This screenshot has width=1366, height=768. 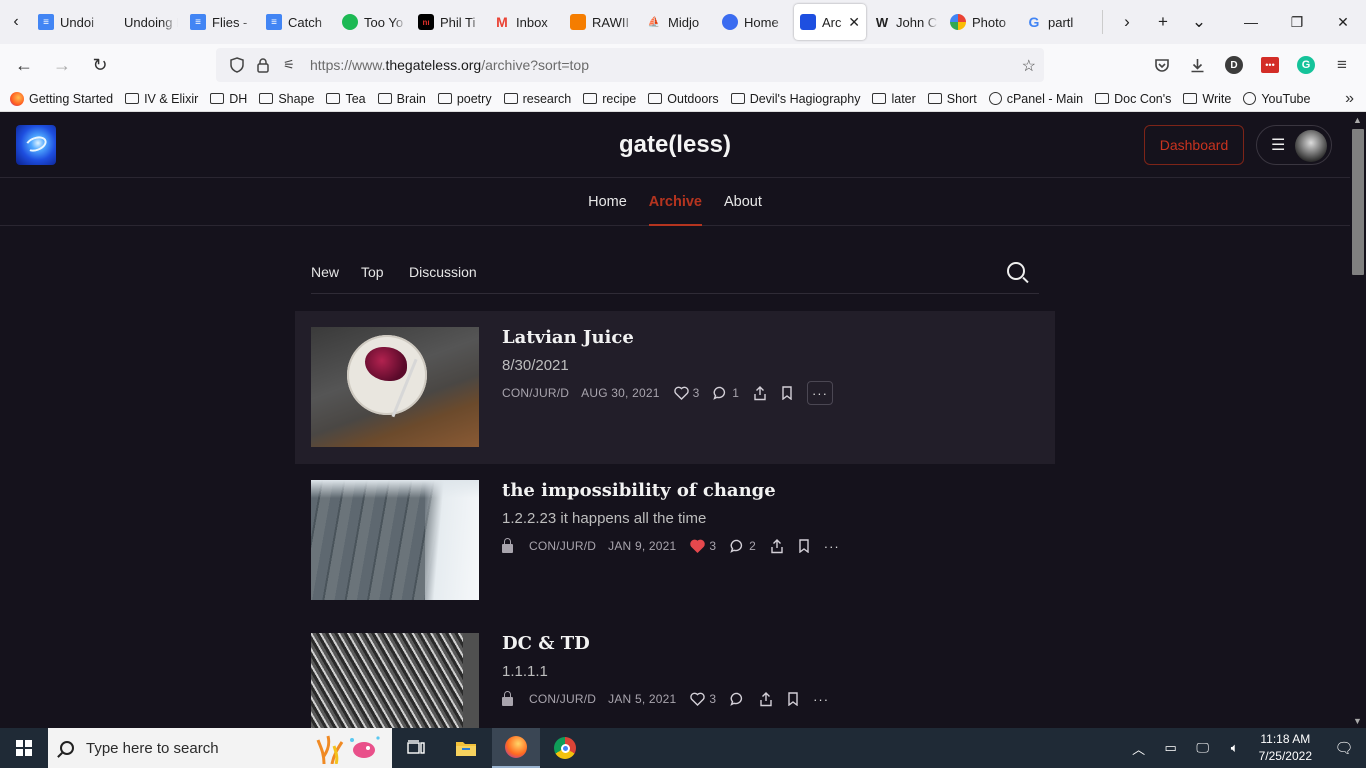 What do you see at coordinates (289, 65) in the screenshot?
I see `permissions-icon: ⚟` at bounding box center [289, 65].